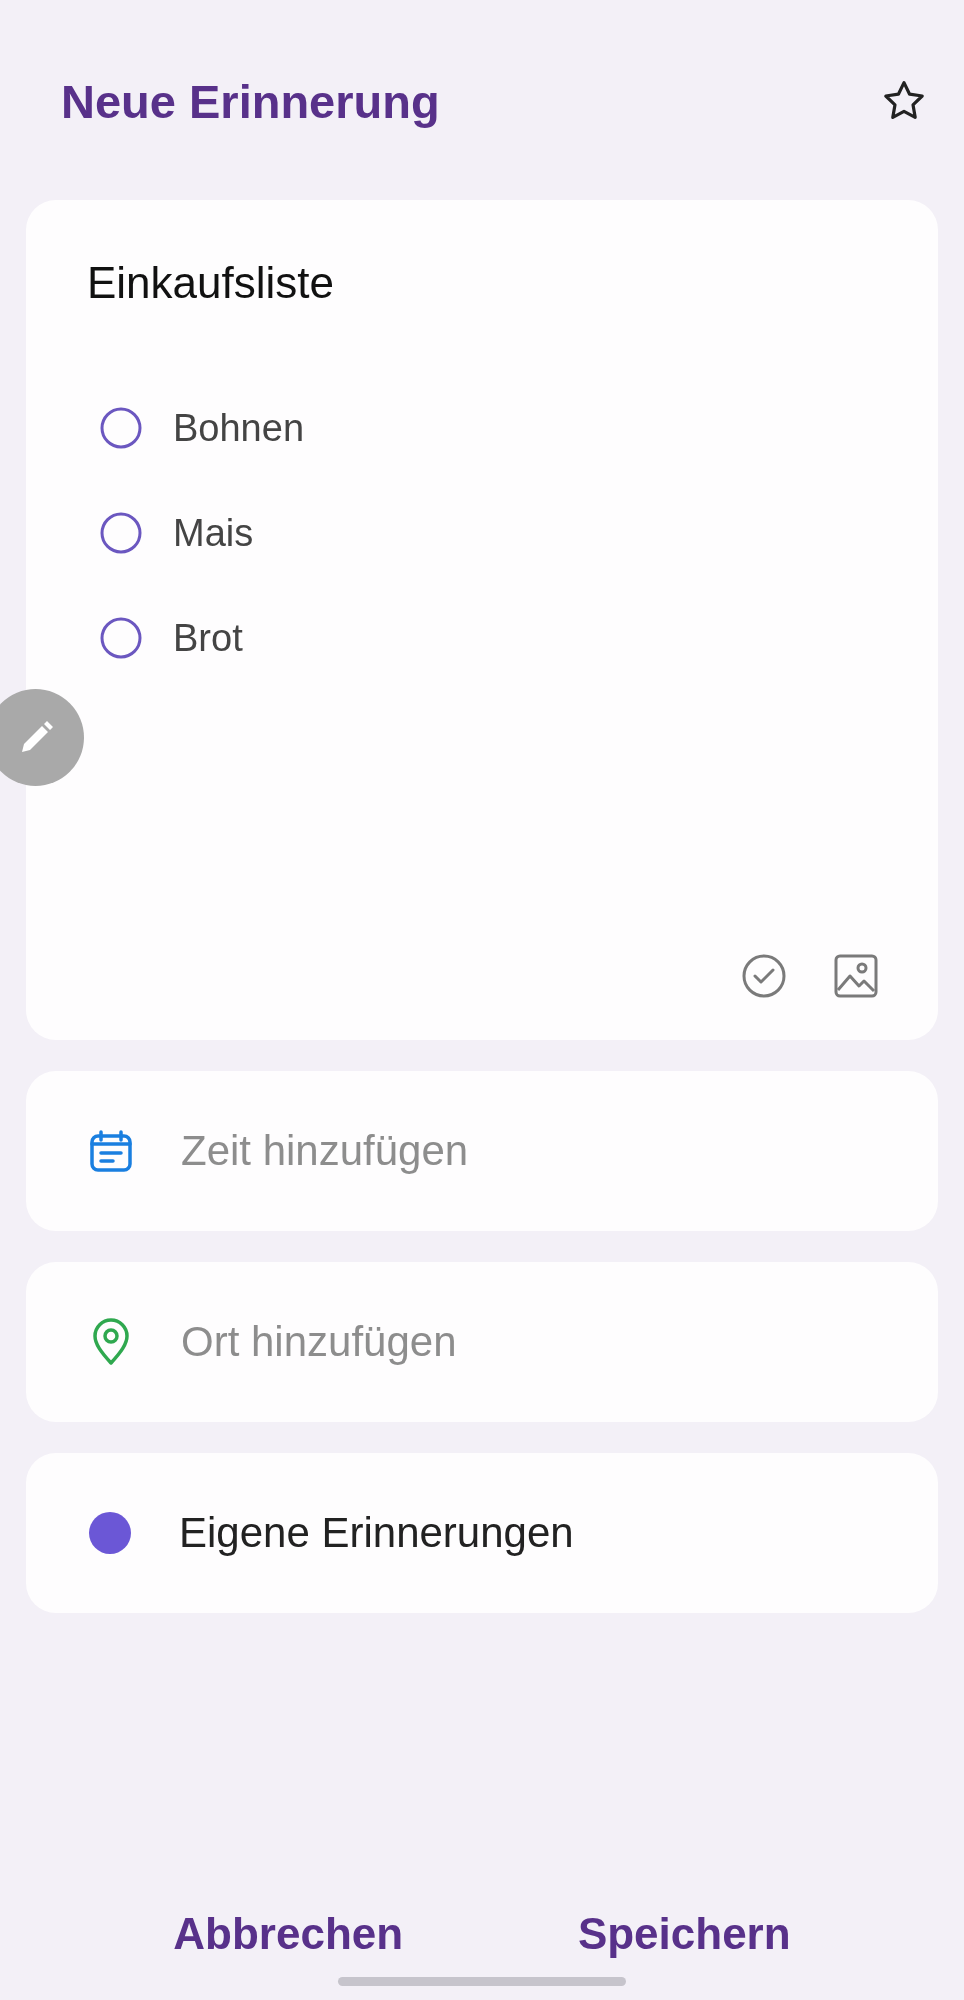 Image resolution: width=964 pixels, height=2000 pixels. I want to click on field-placeholder: Ort hinzufügen, so click(319, 1342).